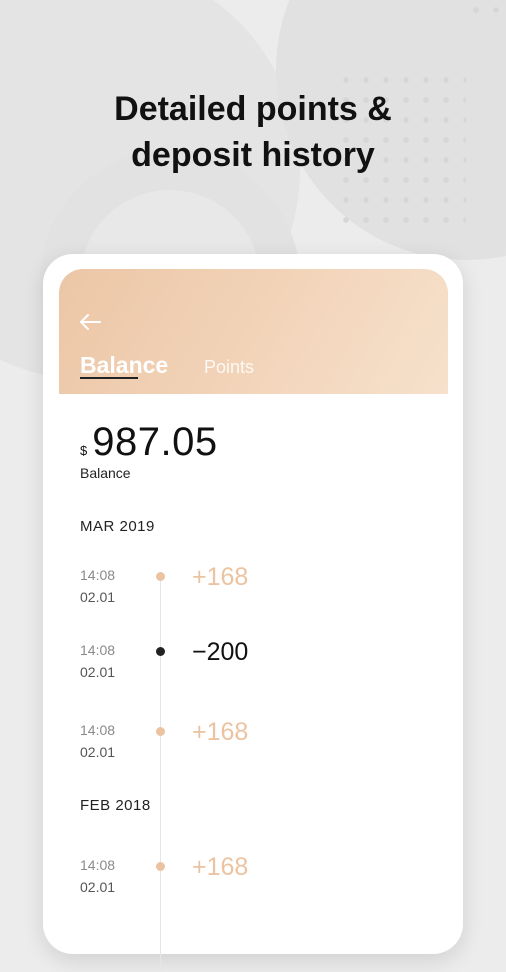 The height and width of the screenshot is (972, 506). I want to click on arrow-left-icon, so click(90, 322).